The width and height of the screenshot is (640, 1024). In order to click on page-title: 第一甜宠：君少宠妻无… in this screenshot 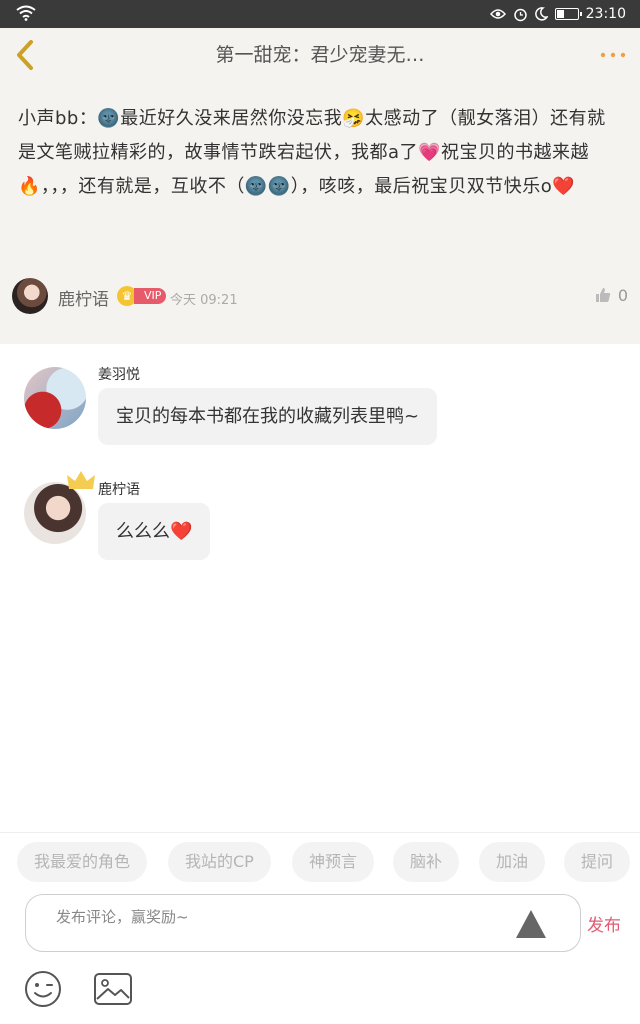, I will do `click(320, 55)`.